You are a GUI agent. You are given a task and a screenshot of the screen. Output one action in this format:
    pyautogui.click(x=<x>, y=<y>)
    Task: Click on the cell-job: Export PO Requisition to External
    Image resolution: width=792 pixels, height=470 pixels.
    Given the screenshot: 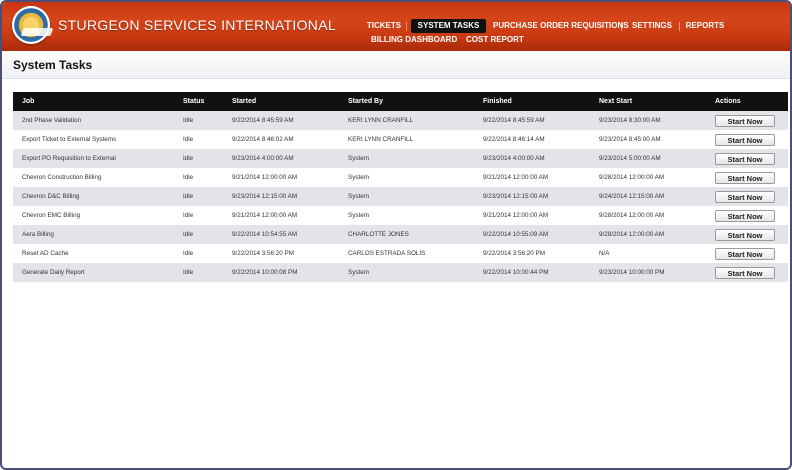 What is the action you would take?
    pyautogui.click(x=69, y=158)
    